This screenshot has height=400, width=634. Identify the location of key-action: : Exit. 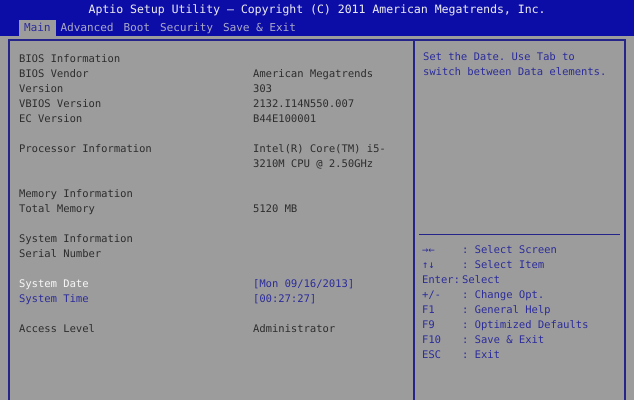
(481, 355).